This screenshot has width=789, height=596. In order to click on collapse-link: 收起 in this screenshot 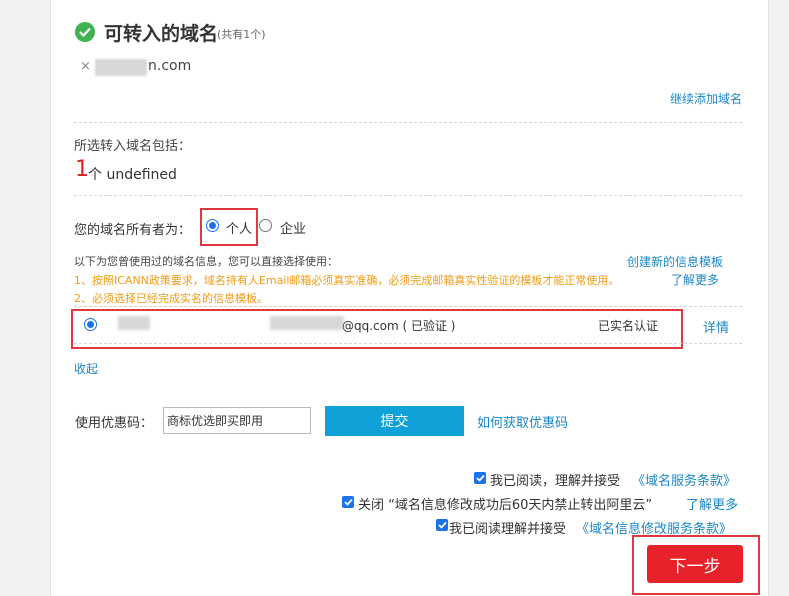, I will do `click(86, 368)`.